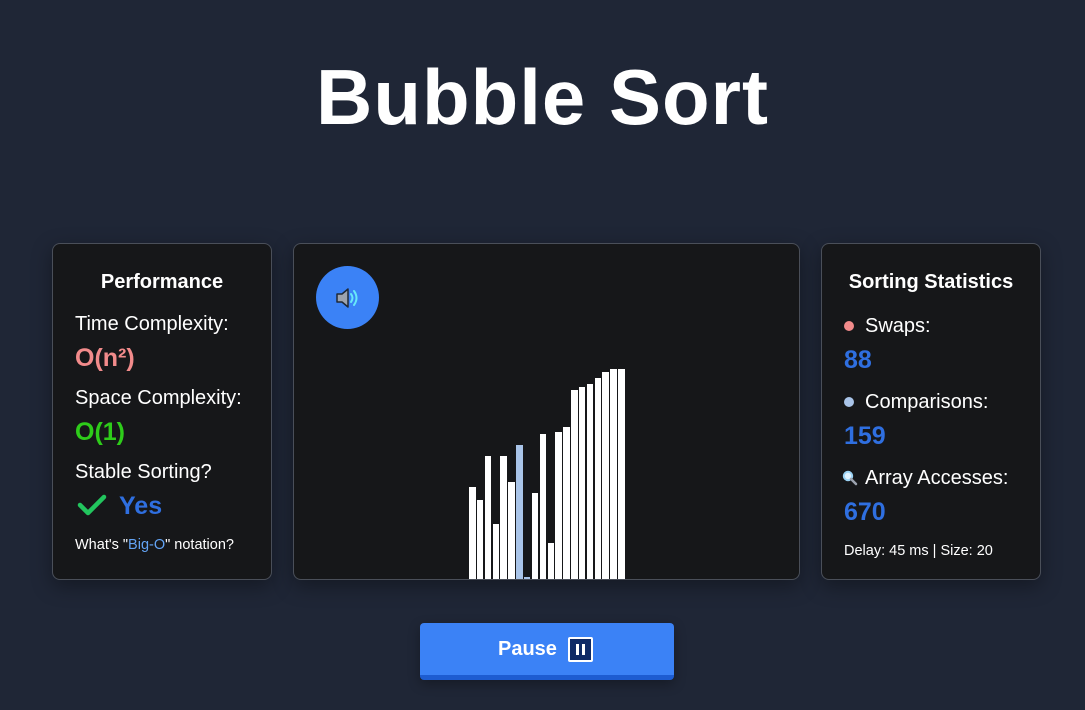  Describe the element at coordinates (918, 551) in the screenshot. I see `delay-size-info: Delay: 45 ms | Size: 20` at that location.